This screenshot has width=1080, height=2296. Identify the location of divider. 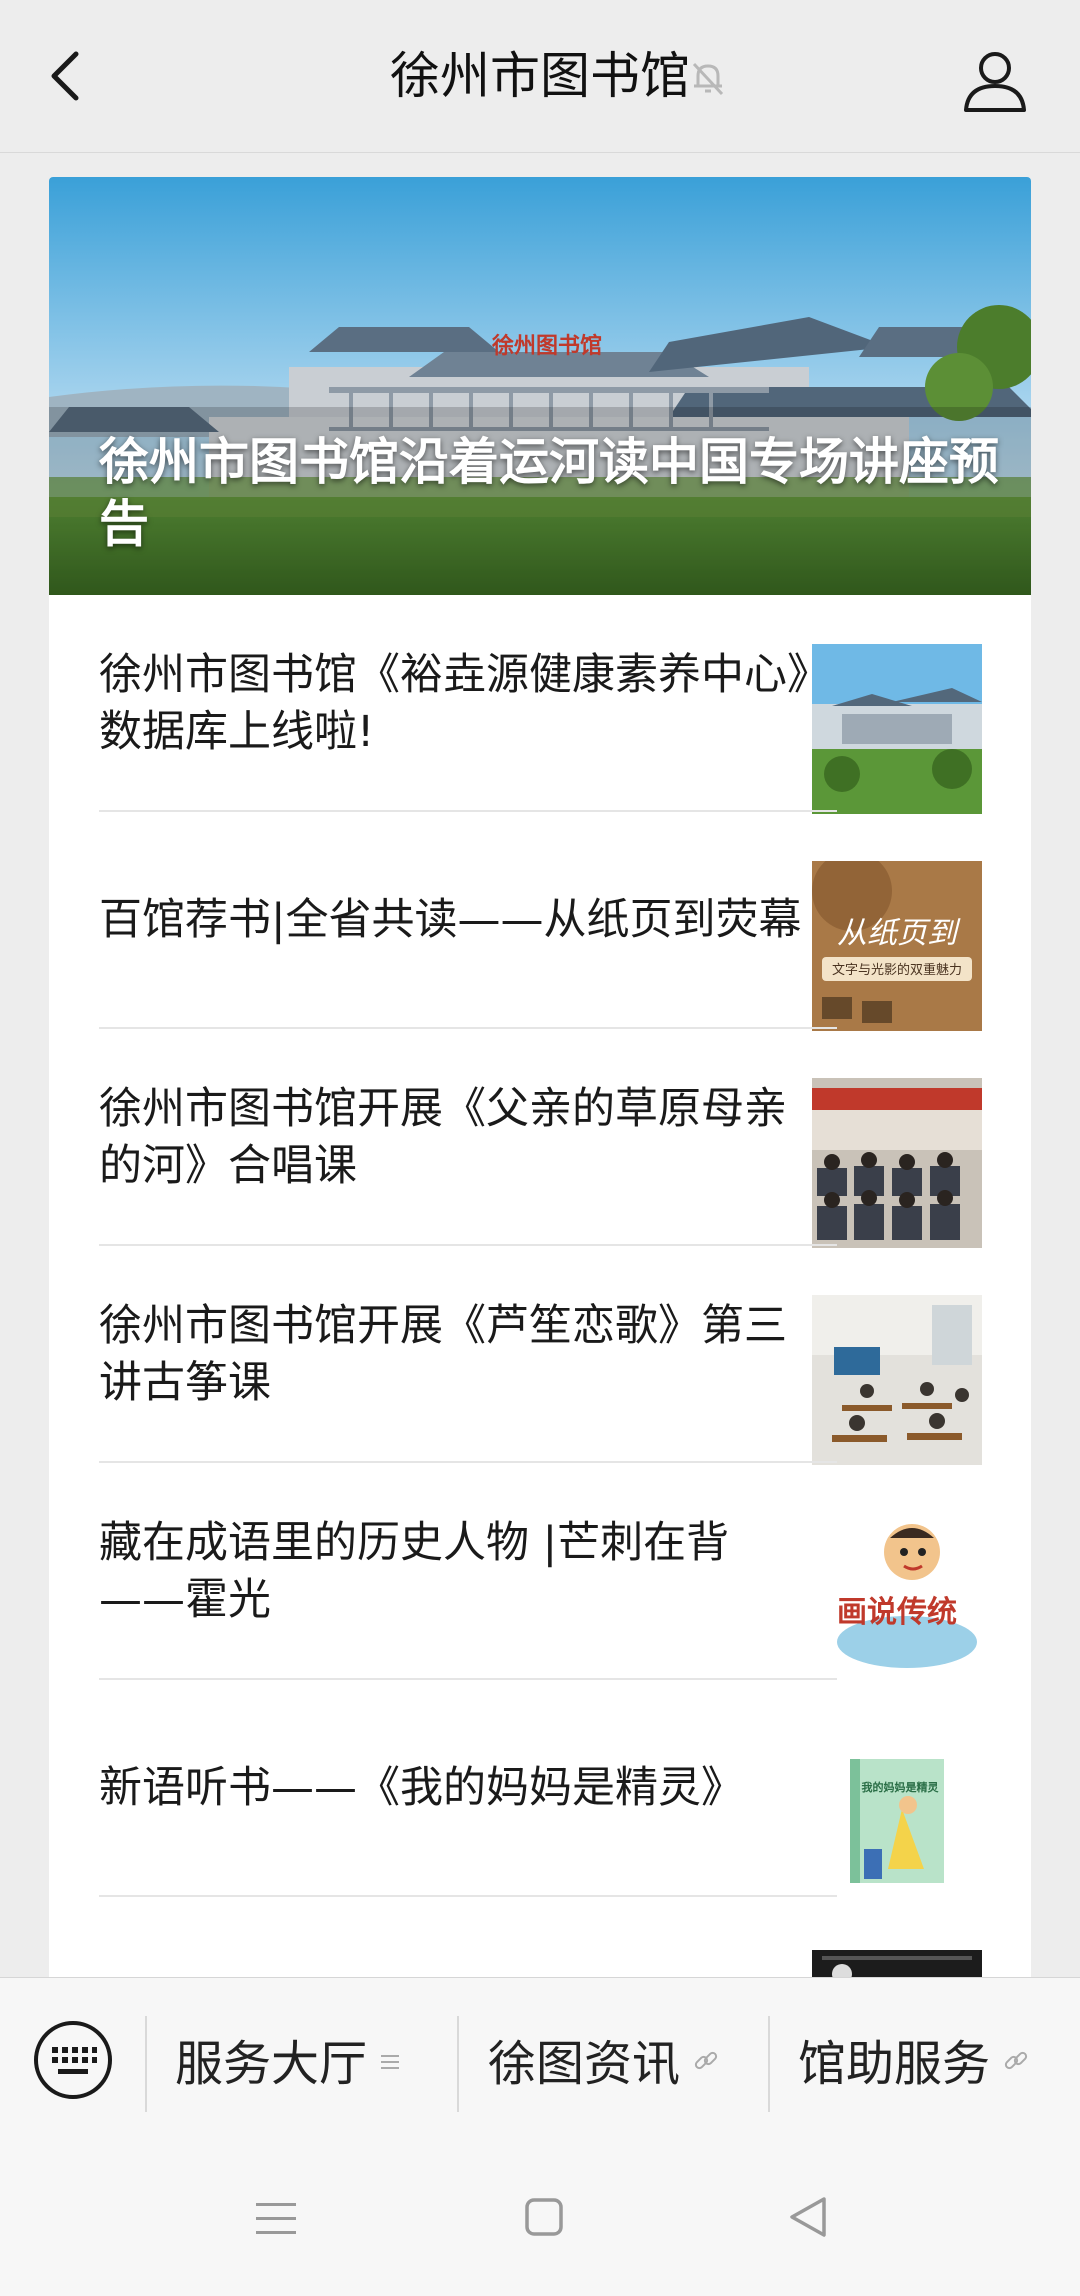
(468, 1896).